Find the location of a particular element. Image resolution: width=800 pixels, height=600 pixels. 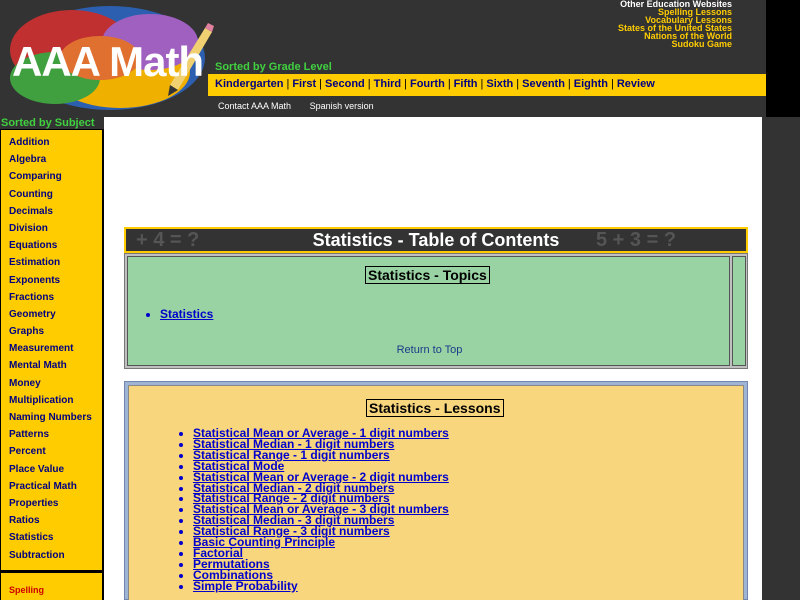

sidebar-item-algebra: Algebra is located at coordinates (51, 161).